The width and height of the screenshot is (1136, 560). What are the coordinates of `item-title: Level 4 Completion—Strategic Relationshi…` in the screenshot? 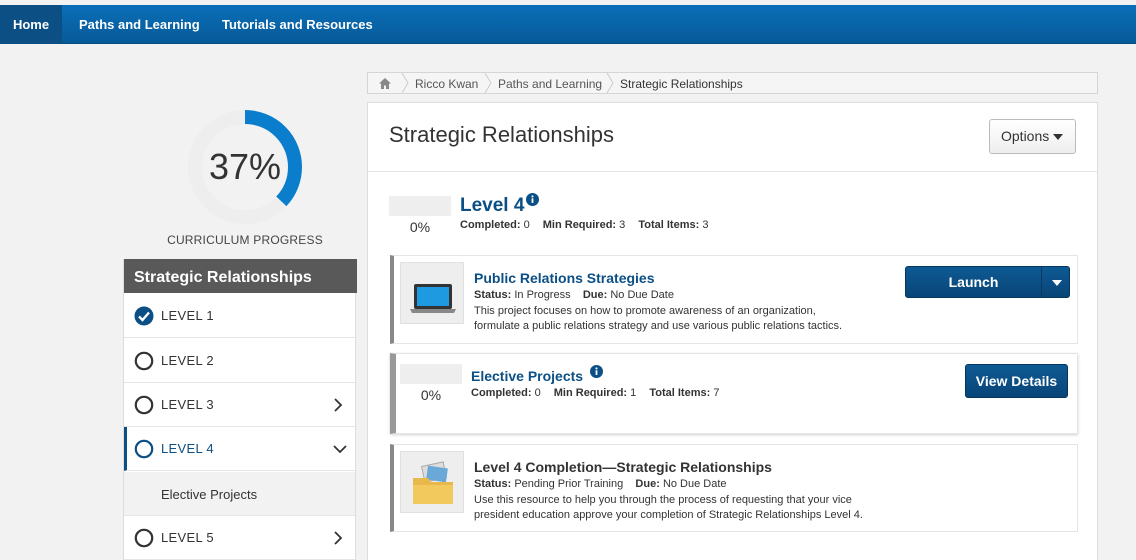 It's located at (623, 467).